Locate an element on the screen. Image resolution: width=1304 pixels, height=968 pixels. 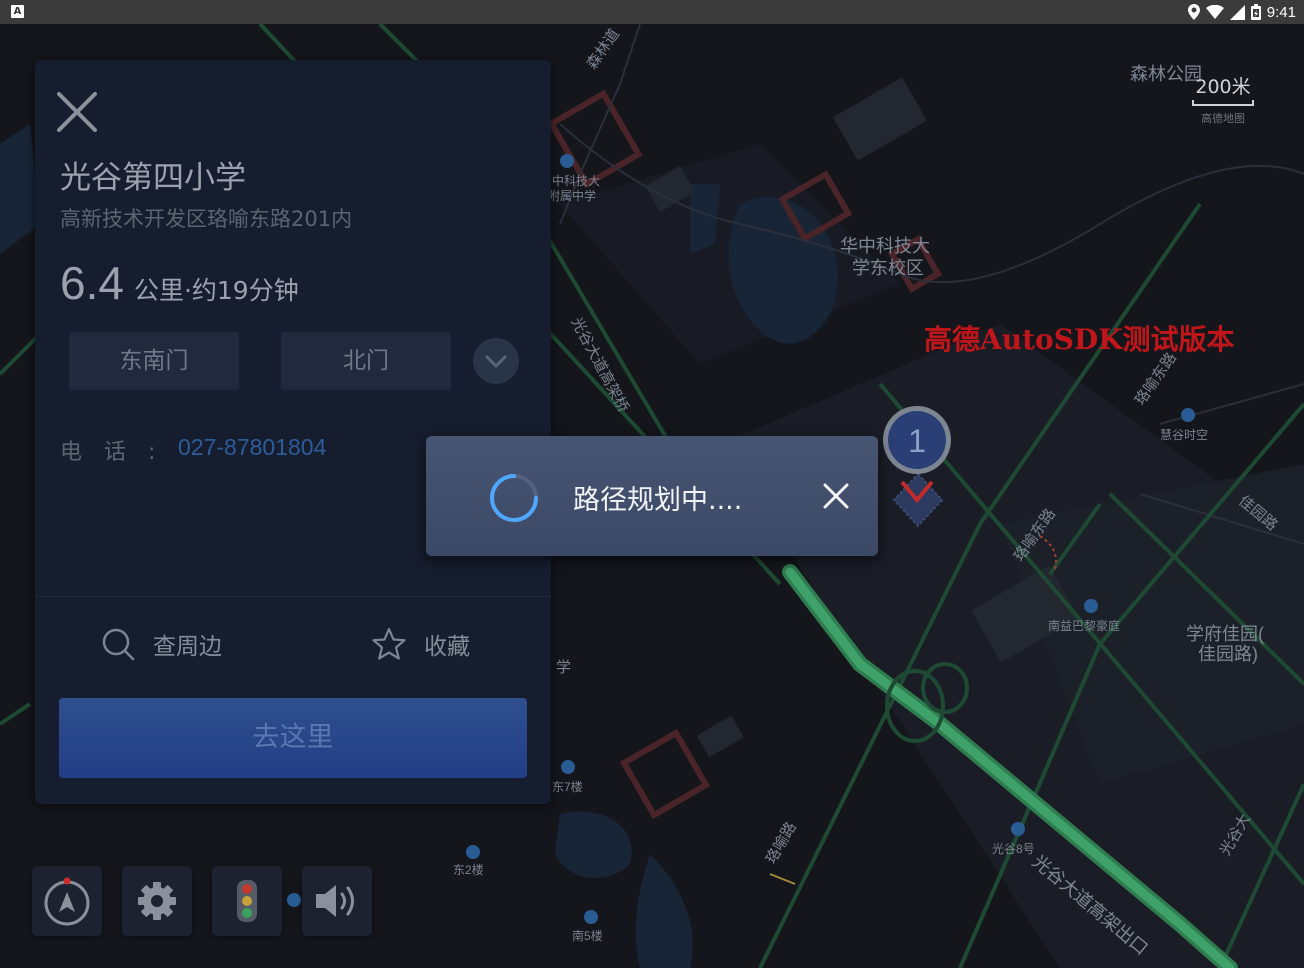
loading-spinner-icon is located at coordinates (514, 498).